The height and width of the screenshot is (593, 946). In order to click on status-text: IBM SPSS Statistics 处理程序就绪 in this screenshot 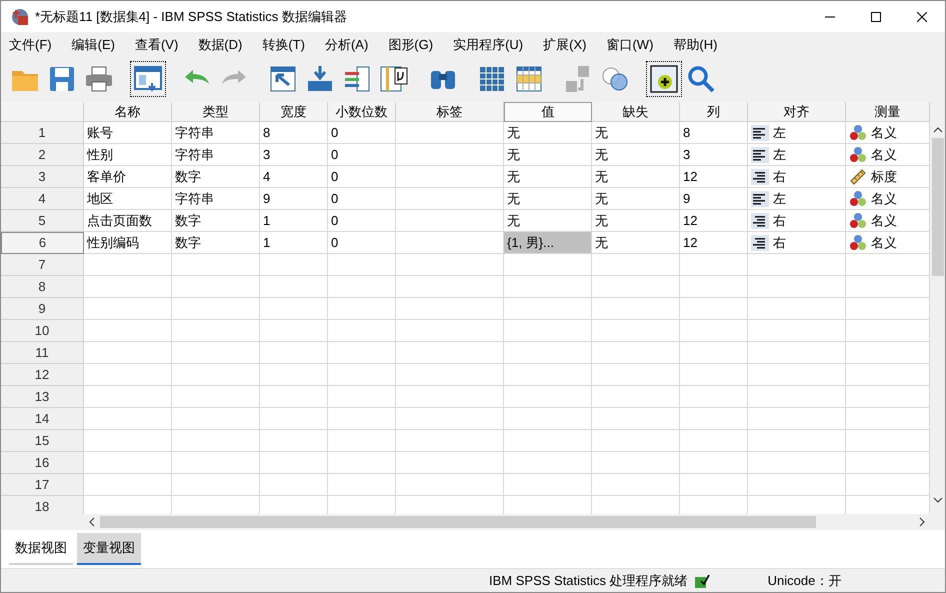, I will do `click(588, 581)`.